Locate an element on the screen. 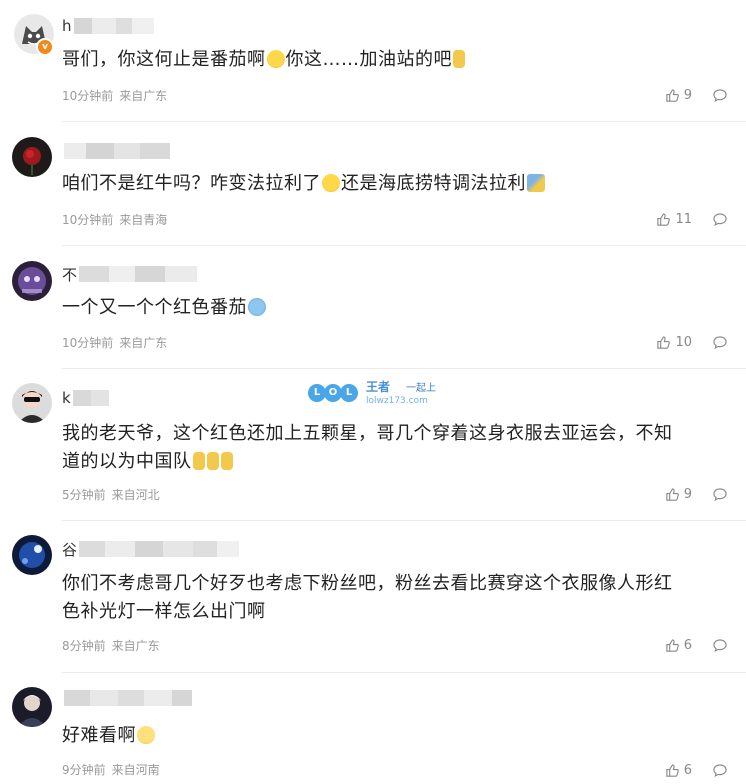 This screenshot has height=784, width=746. bottle-emoji-icon is located at coordinates (536, 183).